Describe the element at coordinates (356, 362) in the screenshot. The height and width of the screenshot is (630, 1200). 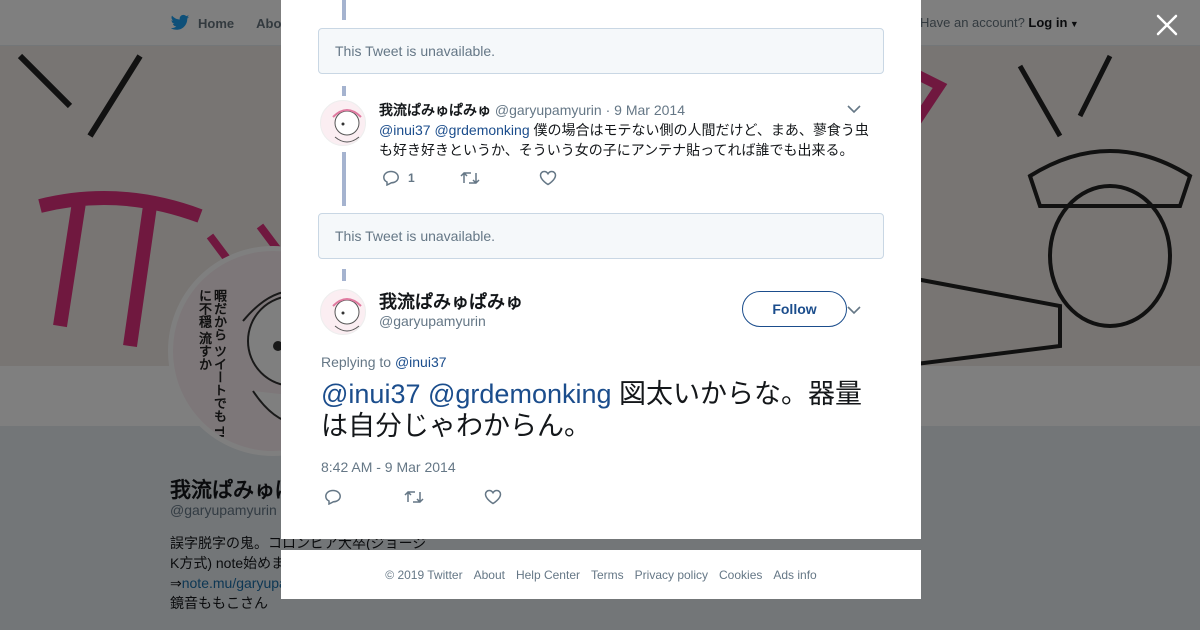
I see `replying-prefix: Replying to` at that location.